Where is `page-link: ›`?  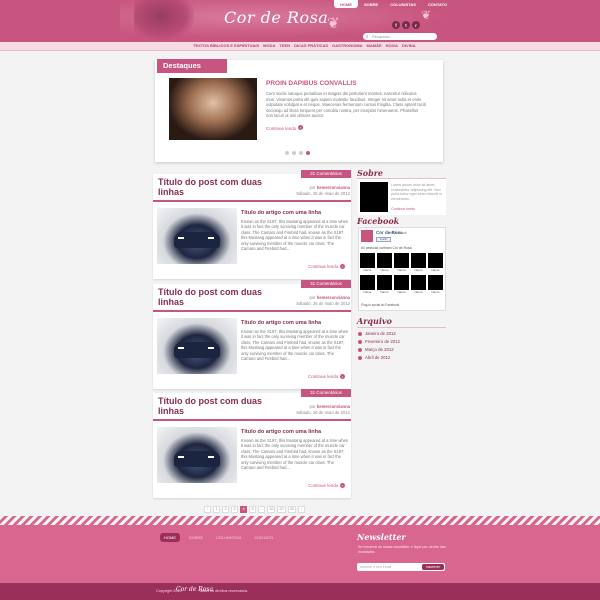
page-link: › is located at coordinates (301, 509).